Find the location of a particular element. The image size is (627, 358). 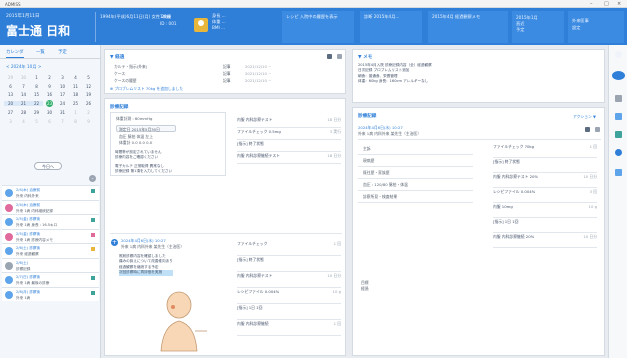

order-row: 内服 内科診察継続 20% 10 日分 is located at coordinates (545, 237).